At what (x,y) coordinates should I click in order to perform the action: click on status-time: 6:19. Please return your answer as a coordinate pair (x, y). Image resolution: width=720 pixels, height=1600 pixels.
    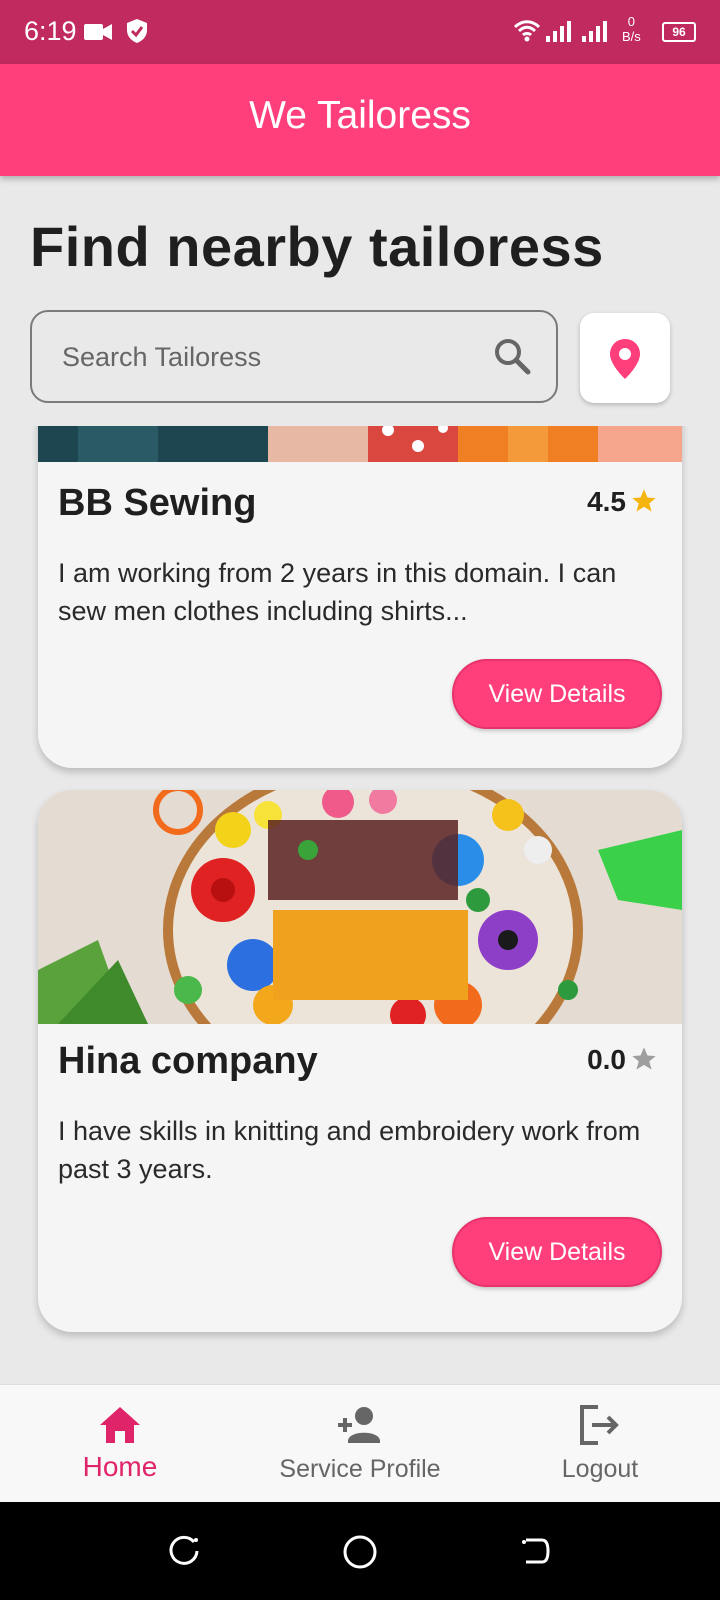
    Looking at the image, I should click on (50, 31).